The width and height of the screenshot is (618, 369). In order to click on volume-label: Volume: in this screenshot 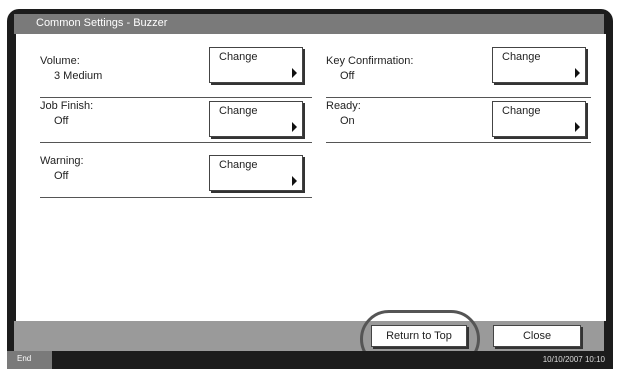, I will do `click(60, 61)`.